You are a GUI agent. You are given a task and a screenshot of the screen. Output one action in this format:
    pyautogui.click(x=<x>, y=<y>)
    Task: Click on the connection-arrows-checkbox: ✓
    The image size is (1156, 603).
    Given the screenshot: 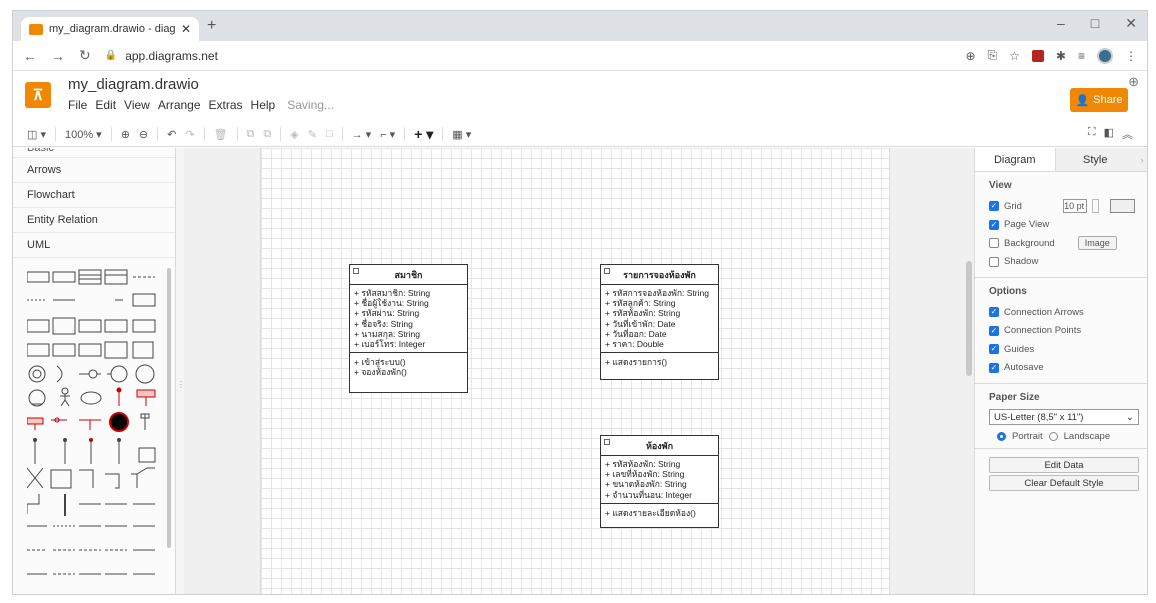 What is the action you would take?
    pyautogui.click(x=994, y=312)
    